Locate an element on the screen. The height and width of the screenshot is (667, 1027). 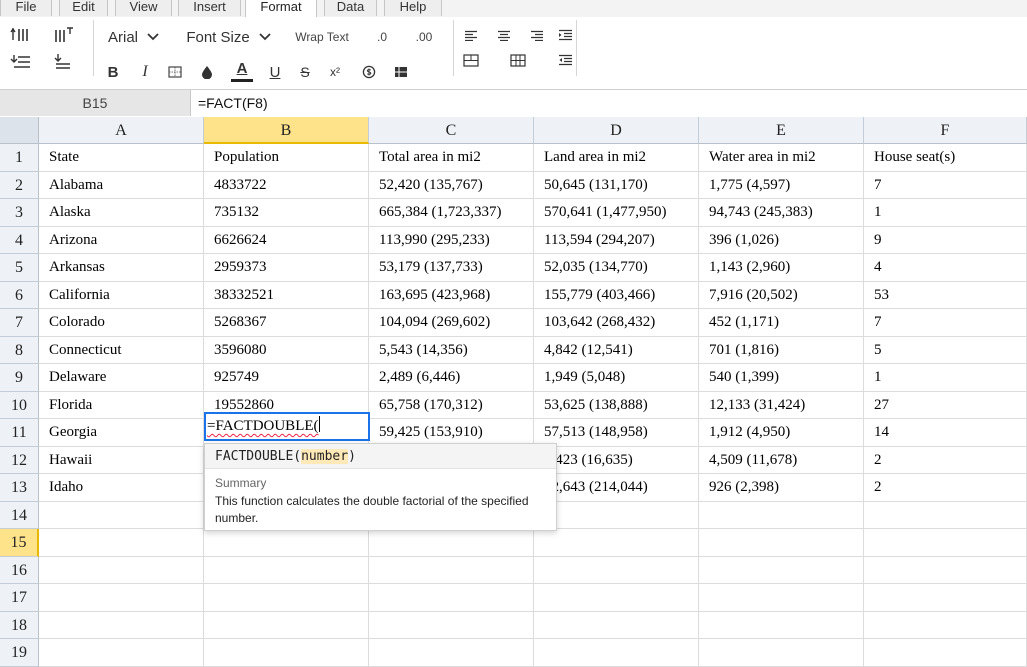
align-right-icon is located at coordinates (537, 35).